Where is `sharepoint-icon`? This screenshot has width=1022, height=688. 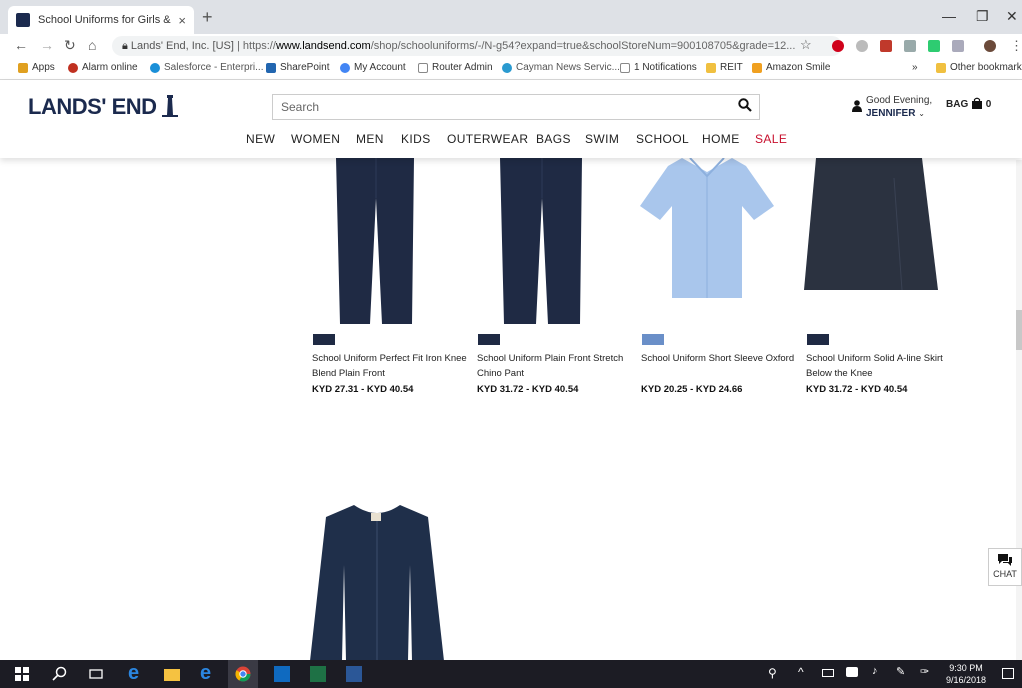 sharepoint-icon is located at coordinates (271, 67).